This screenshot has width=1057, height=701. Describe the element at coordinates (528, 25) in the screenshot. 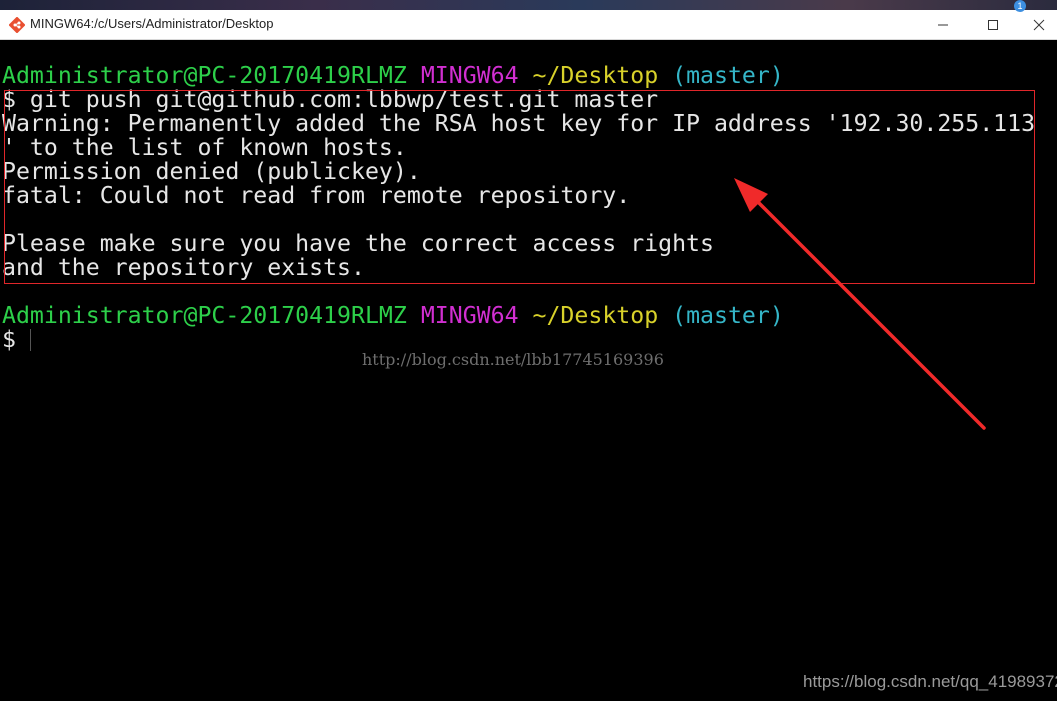

I see `window-titlebar: MINGW64:/c/Users/Administrator/Desktop` at that location.